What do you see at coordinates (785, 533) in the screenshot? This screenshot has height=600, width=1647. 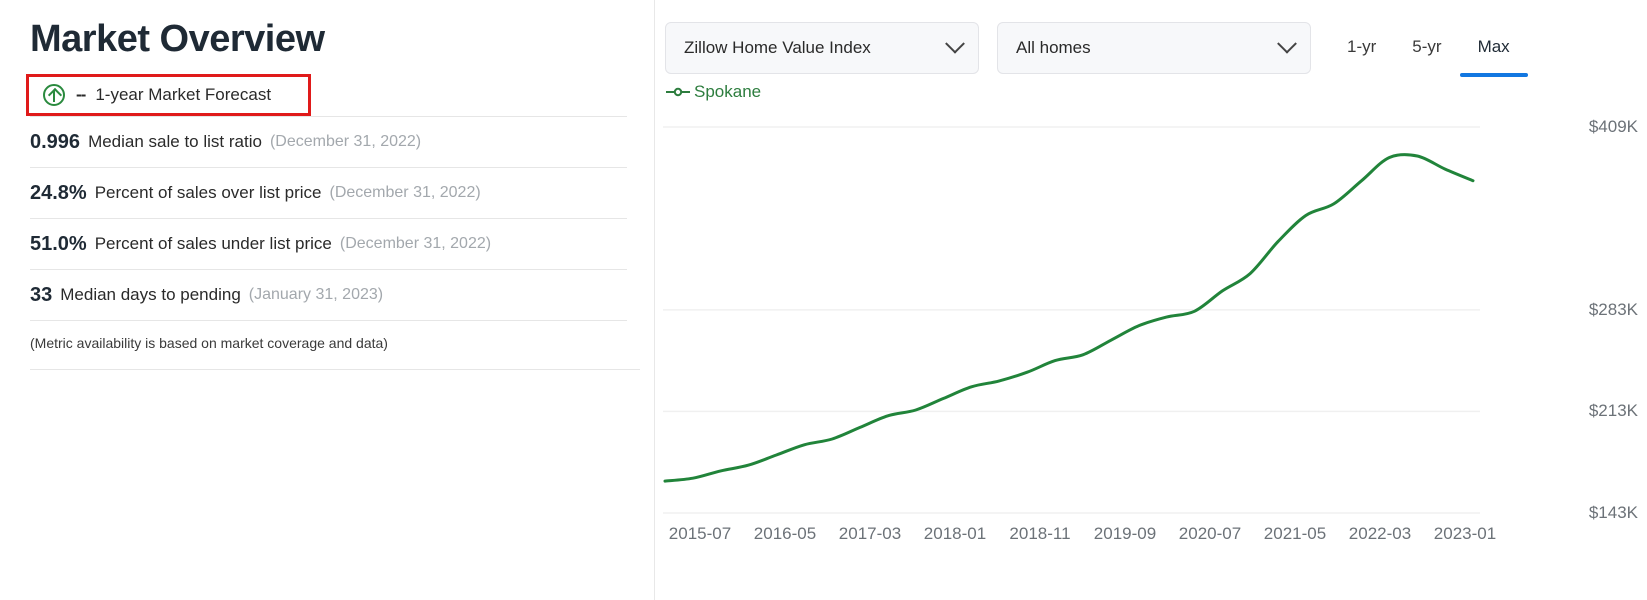 I see `x-axis-tick-label: 2016-05` at bounding box center [785, 533].